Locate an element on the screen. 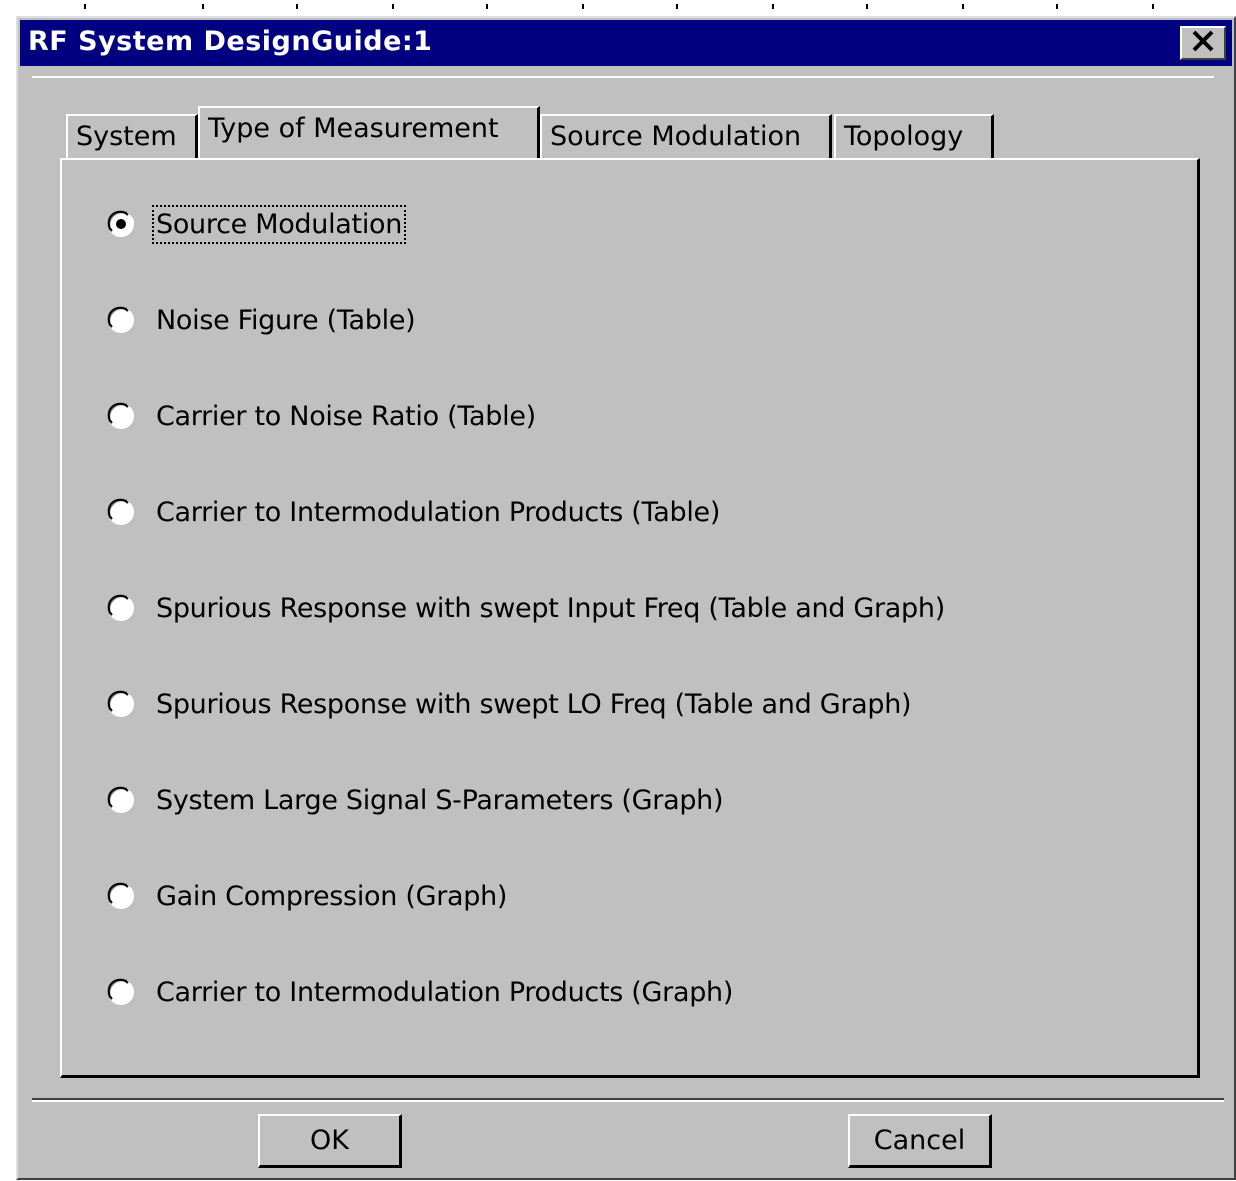 The width and height of the screenshot is (1236, 1181). option-carrier-to-noise-ratio-table: Carrier to Noise Ratio (Table) is located at coordinates (322, 416).